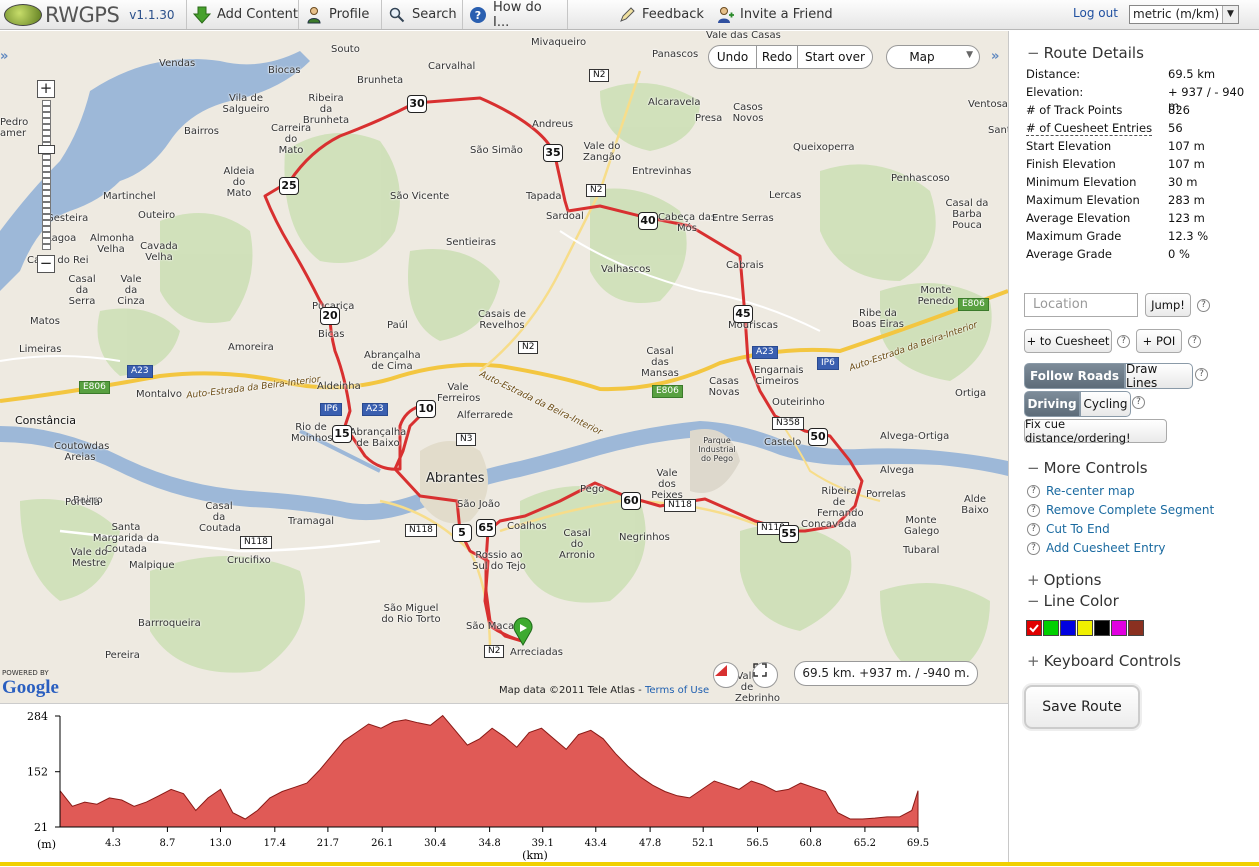 Image resolution: width=1259 pixels, height=867 pixels. I want to click on location-input: Location, so click(1081, 305).